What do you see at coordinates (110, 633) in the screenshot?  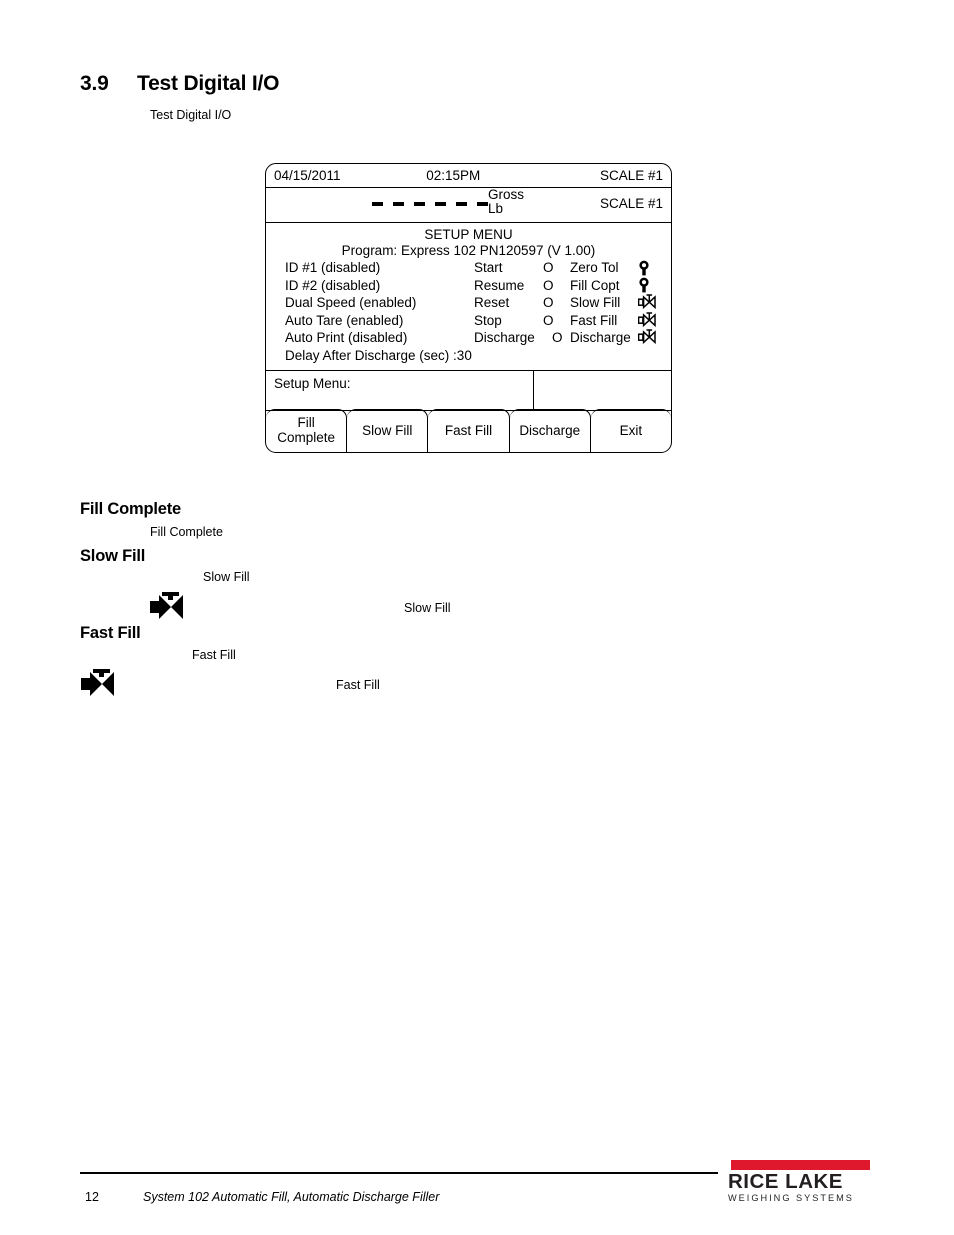 I see `heading-fast-fill: Fast Fill` at bounding box center [110, 633].